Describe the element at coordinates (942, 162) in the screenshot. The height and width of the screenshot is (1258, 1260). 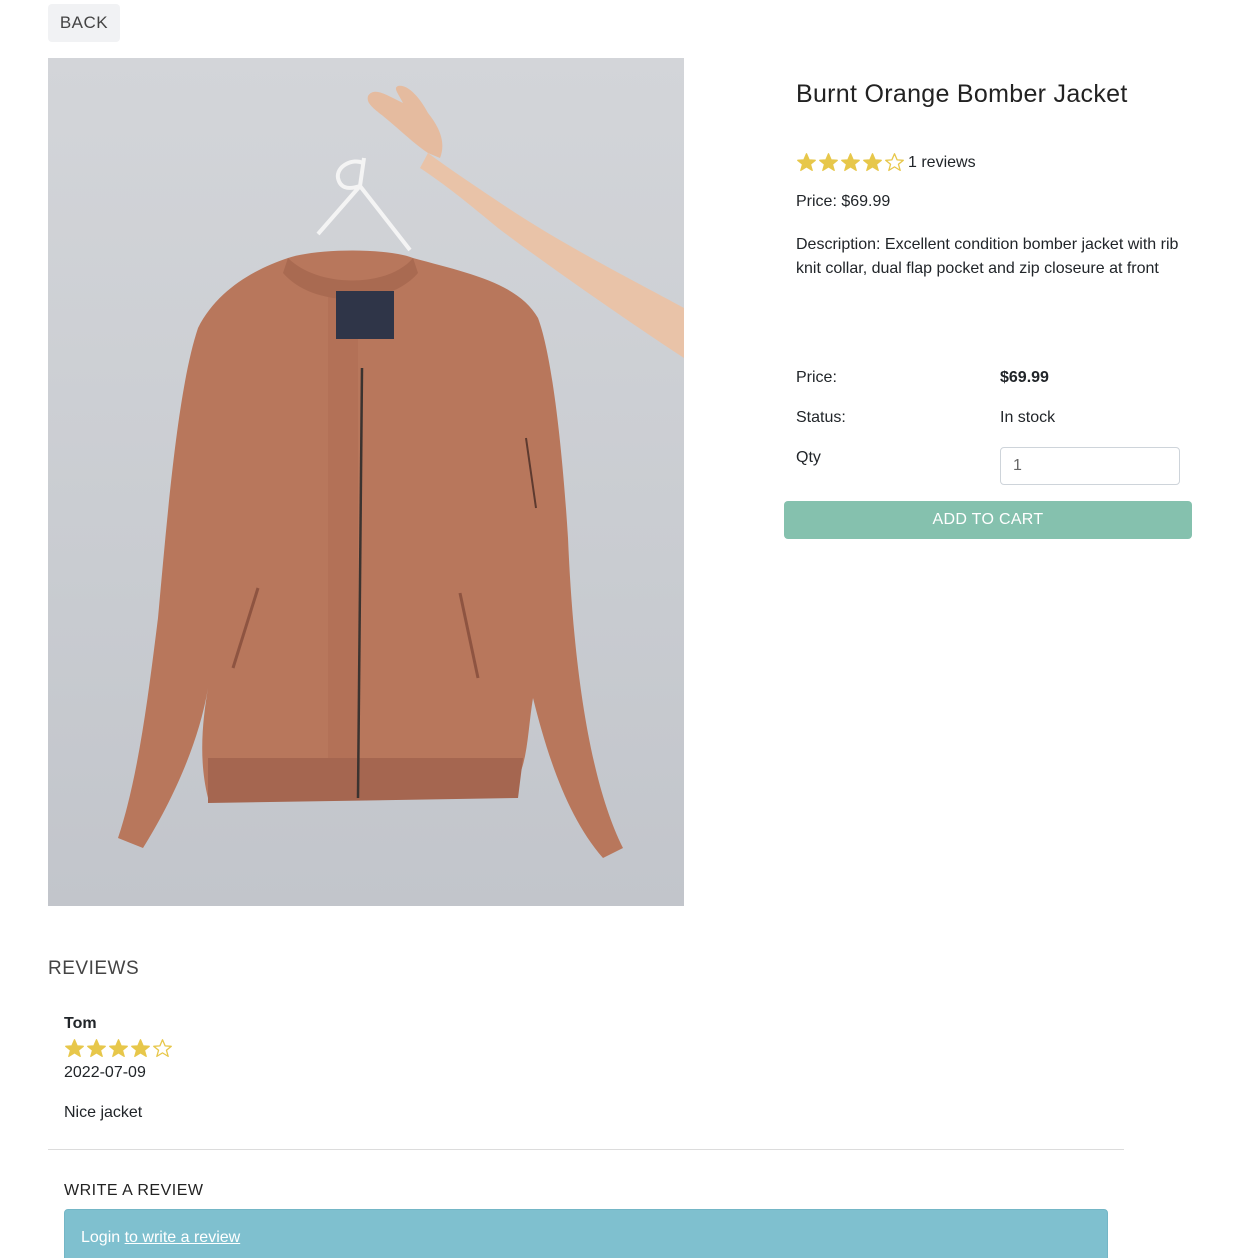
I see `reviews-count: 1 reviews` at that location.